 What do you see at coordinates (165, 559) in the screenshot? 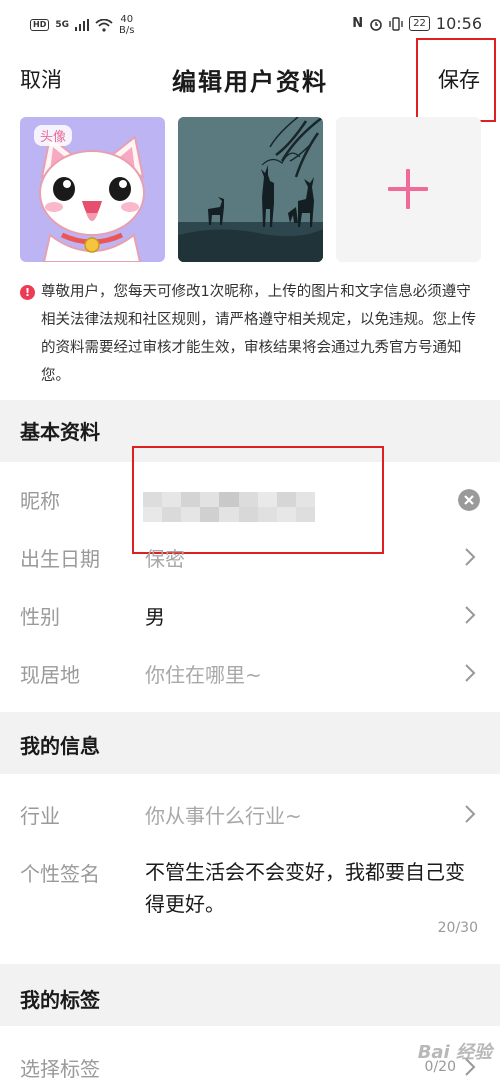
I see `birthday-value: 保密` at bounding box center [165, 559].